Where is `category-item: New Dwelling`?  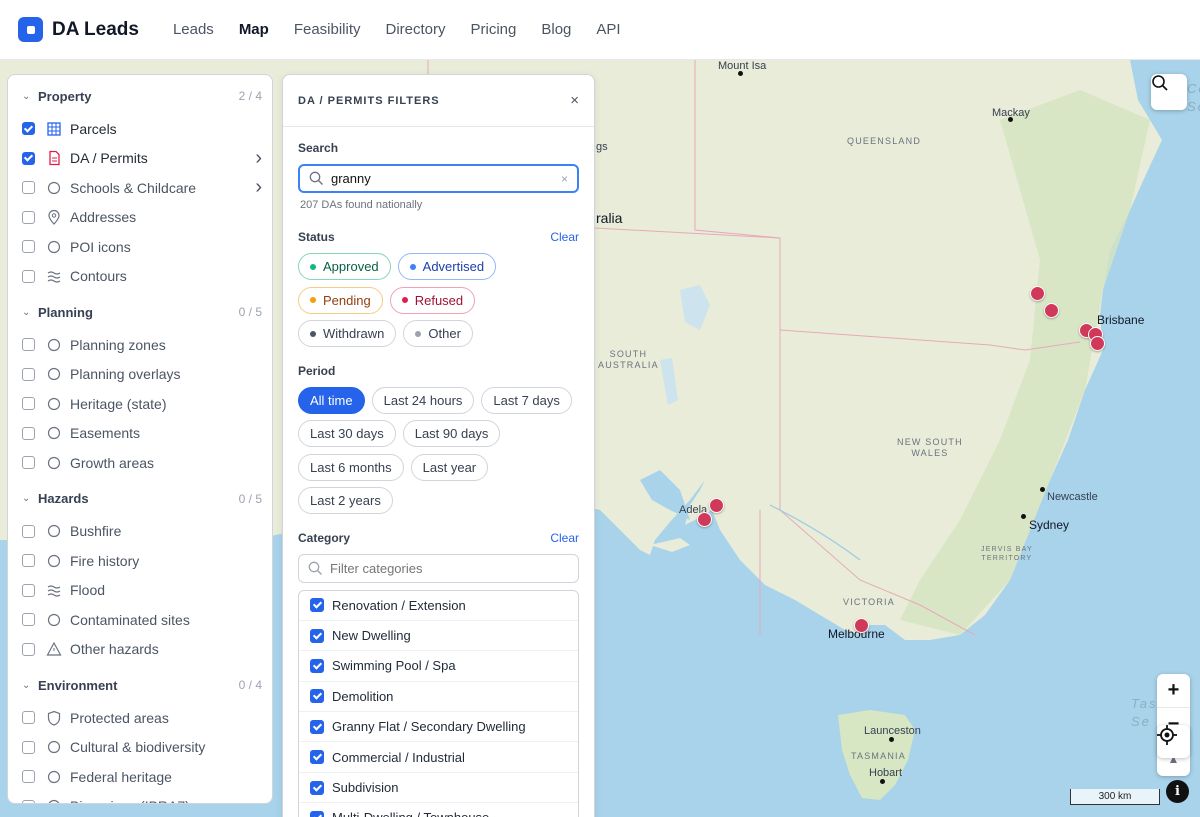
category-item: New Dwelling is located at coordinates (438, 636).